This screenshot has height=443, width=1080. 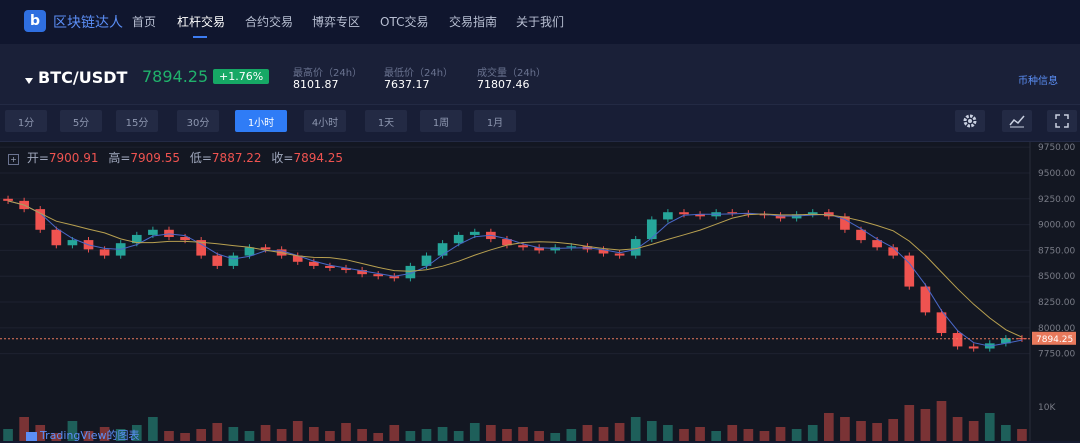 I want to click on timeframe-5m: 5分, so click(x=81, y=121).